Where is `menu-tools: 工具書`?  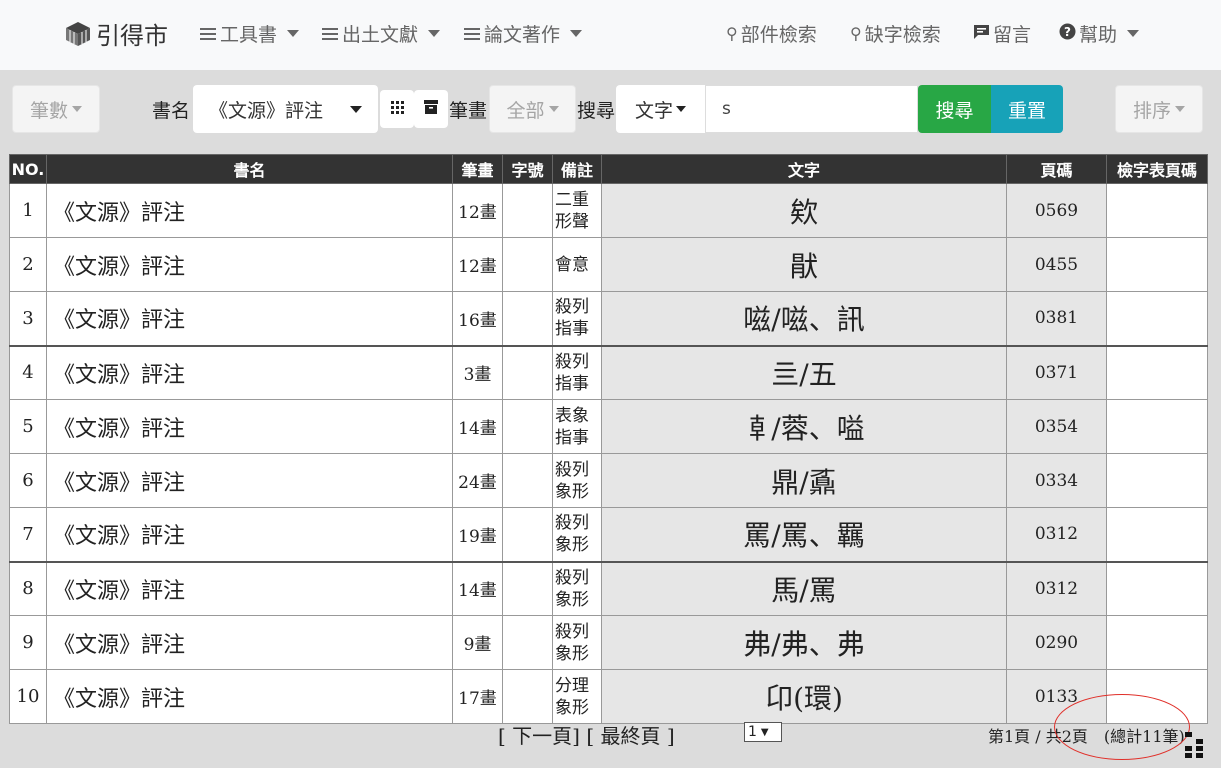 menu-tools: 工具書 is located at coordinates (250, 33).